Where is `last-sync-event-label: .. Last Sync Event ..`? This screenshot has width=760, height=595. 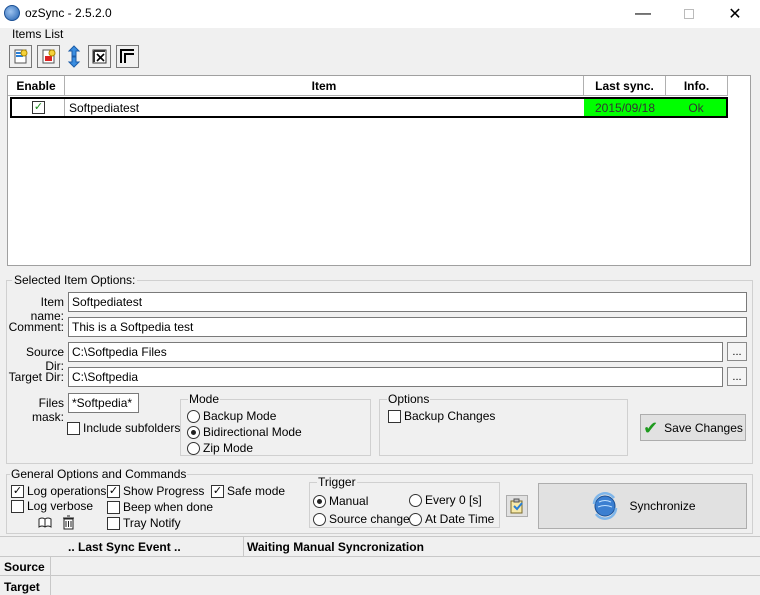
last-sync-event-label: .. Last Sync Event .. is located at coordinates (124, 547).